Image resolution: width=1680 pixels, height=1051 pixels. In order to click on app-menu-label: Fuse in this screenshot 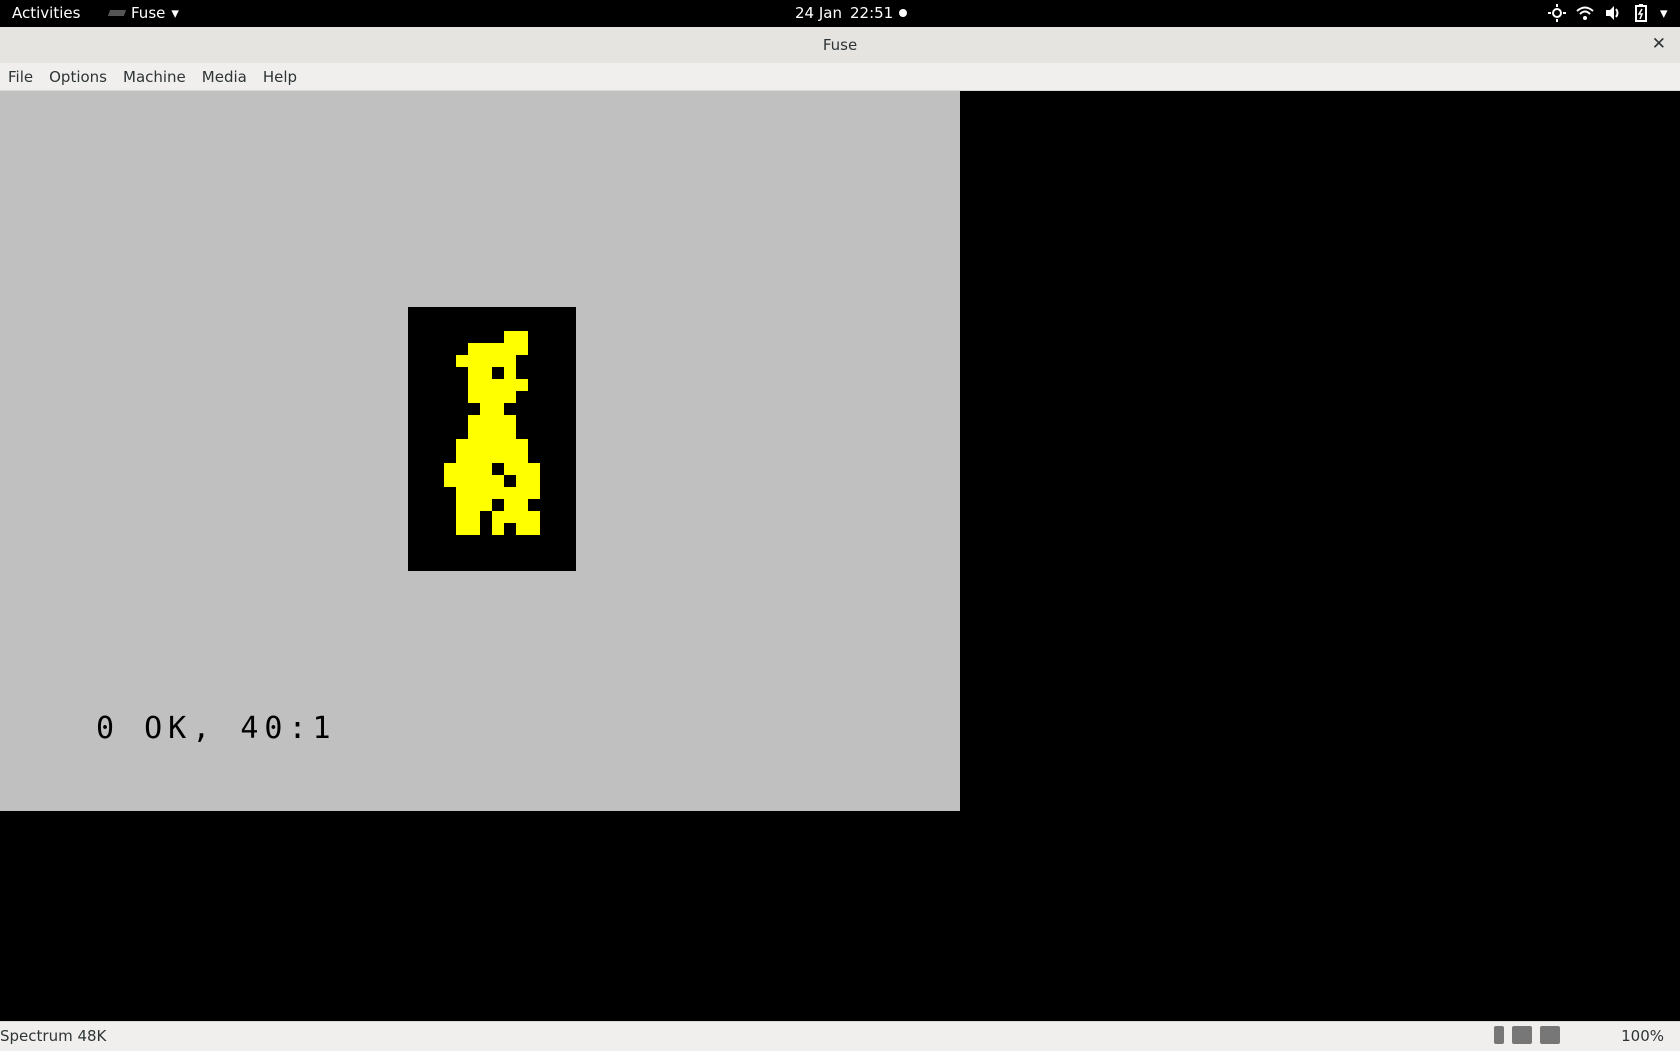, I will do `click(148, 13)`.